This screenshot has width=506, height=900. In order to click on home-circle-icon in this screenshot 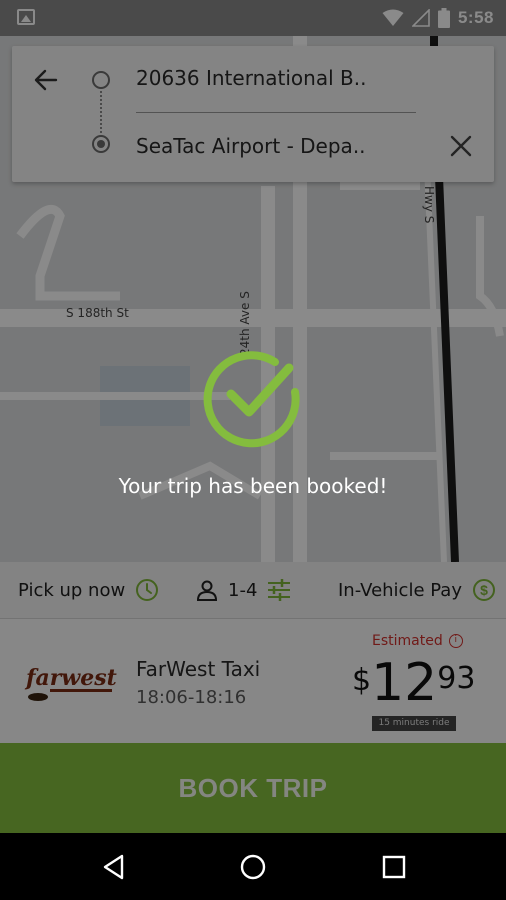, I will do `click(253, 867)`.